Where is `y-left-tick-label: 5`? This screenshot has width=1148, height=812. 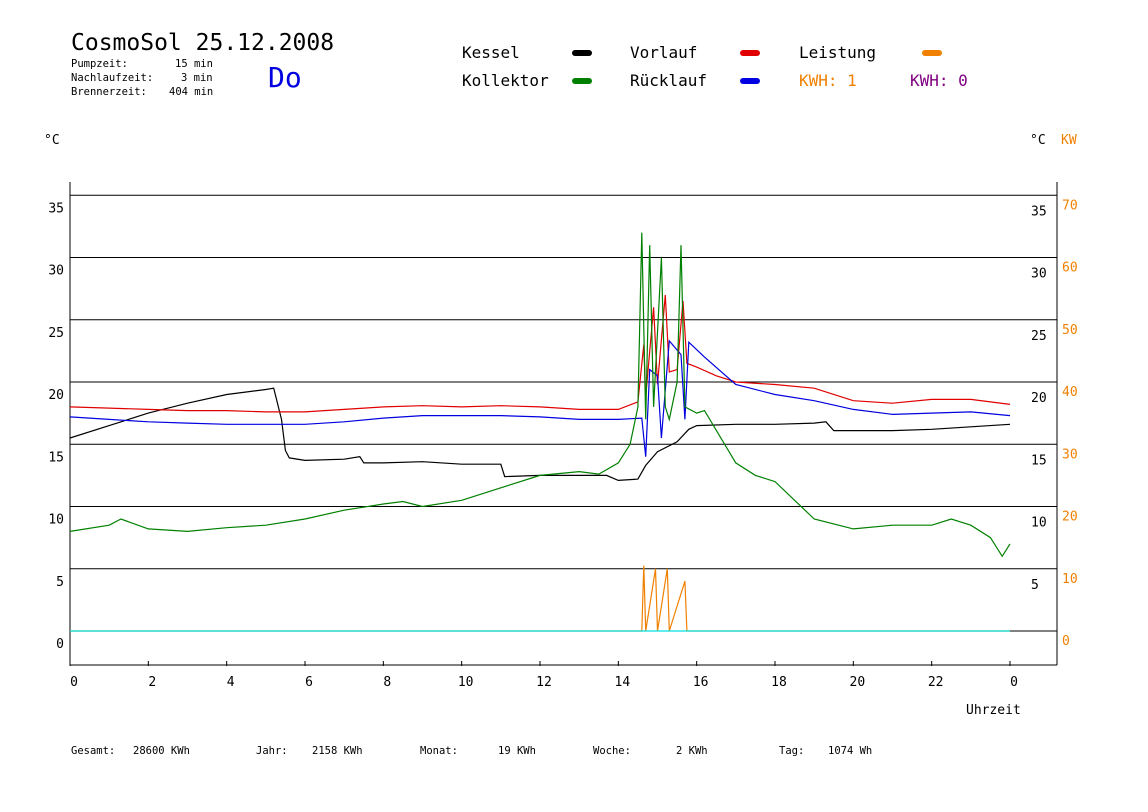
y-left-tick-label: 5 is located at coordinates (60, 582).